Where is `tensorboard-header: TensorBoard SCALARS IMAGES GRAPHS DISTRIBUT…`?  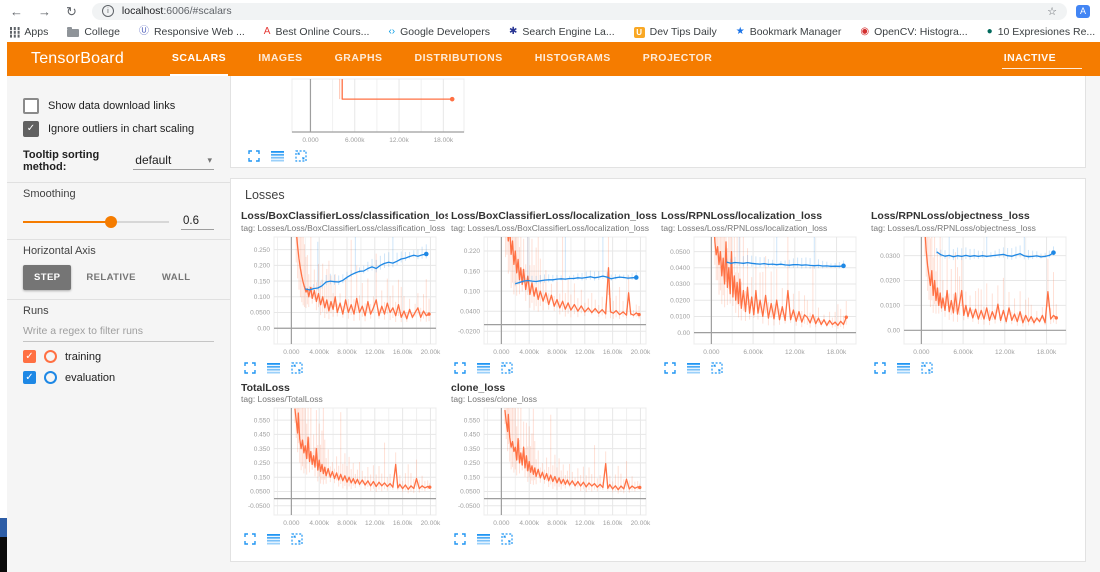 tensorboard-header: TensorBoard SCALARS IMAGES GRAPHS DISTRIBUT… is located at coordinates (553, 59).